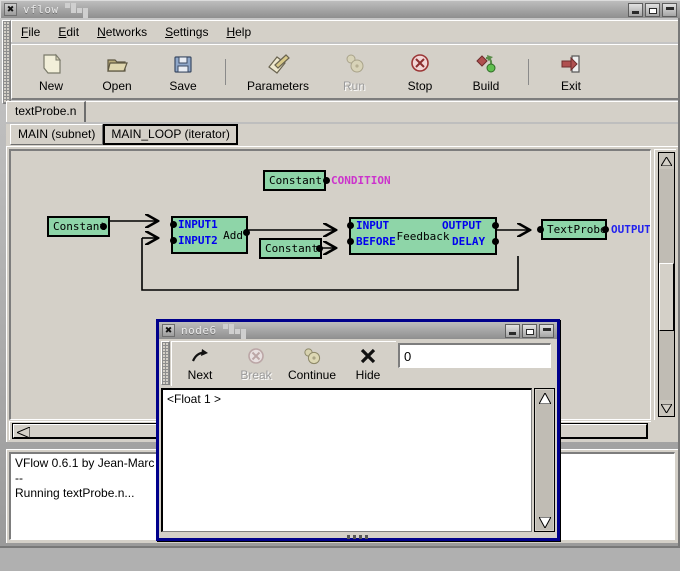 This screenshot has height=571, width=680. What do you see at coordinates (474, 355) in the screenshot?
I see `node6-value-input` at bounding box center [474, 355].